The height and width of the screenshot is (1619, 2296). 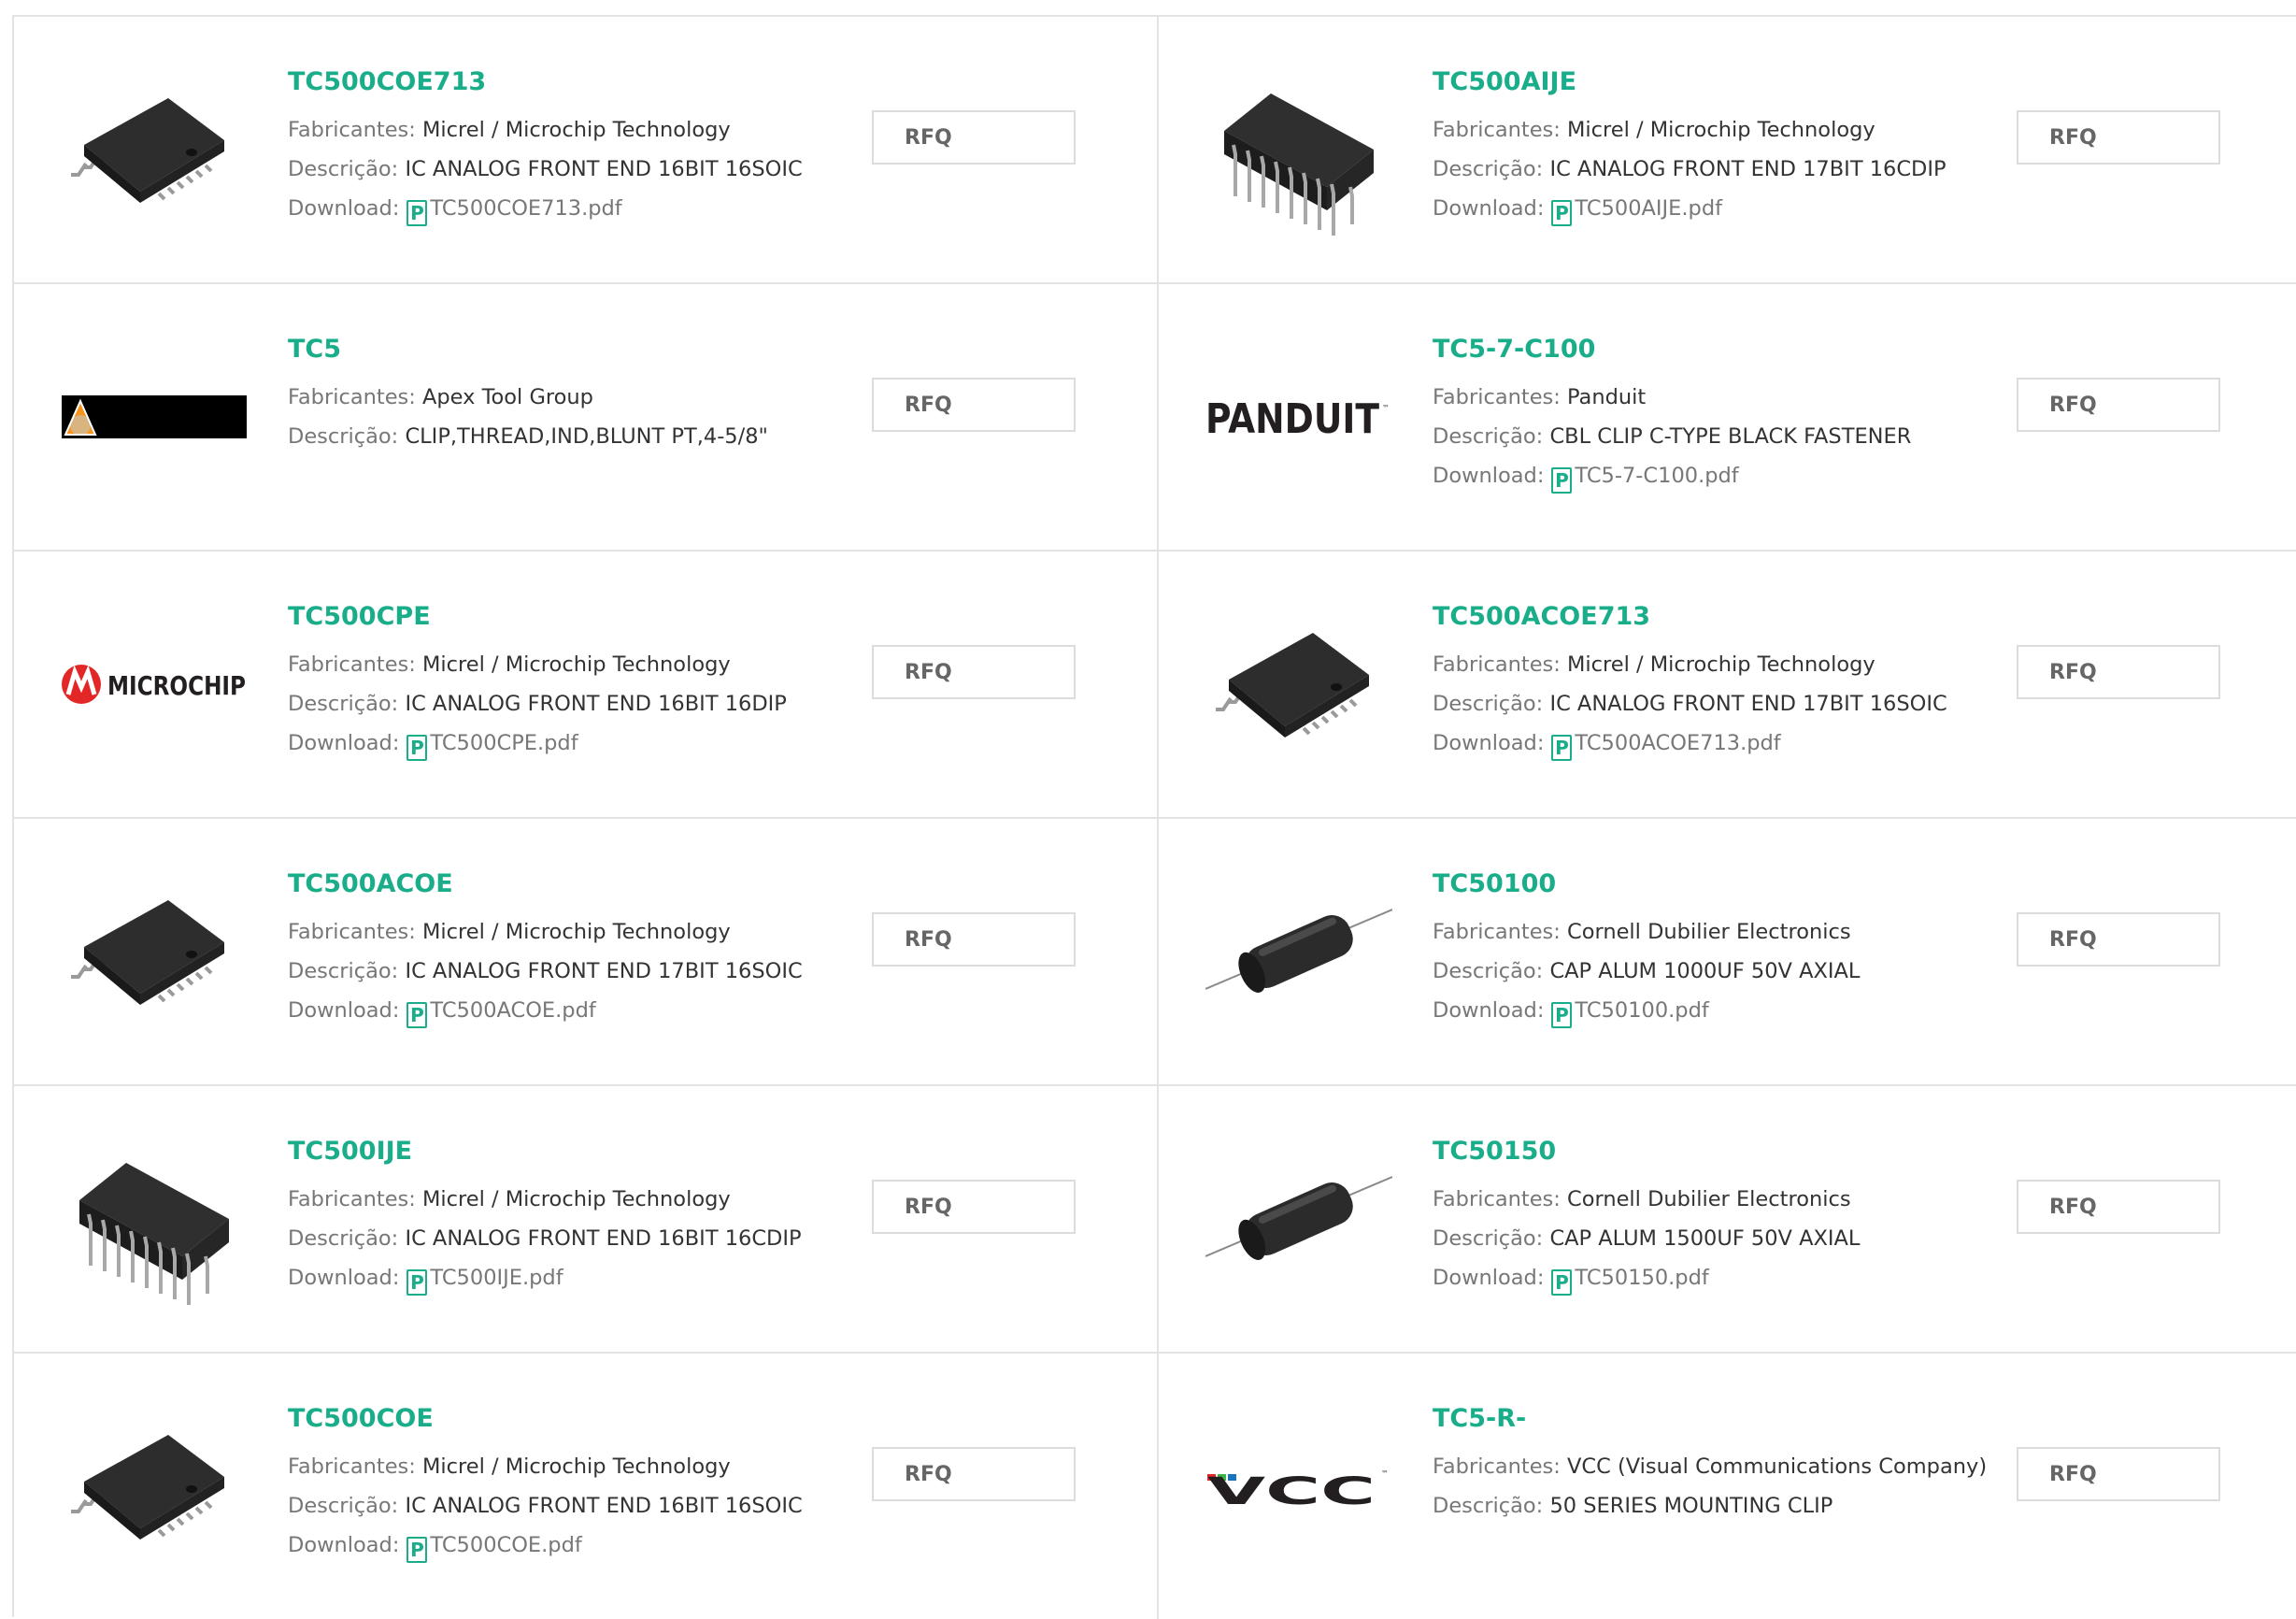 I want to click on part-number-link: TC500ACOE, so click(x=596, y=884).